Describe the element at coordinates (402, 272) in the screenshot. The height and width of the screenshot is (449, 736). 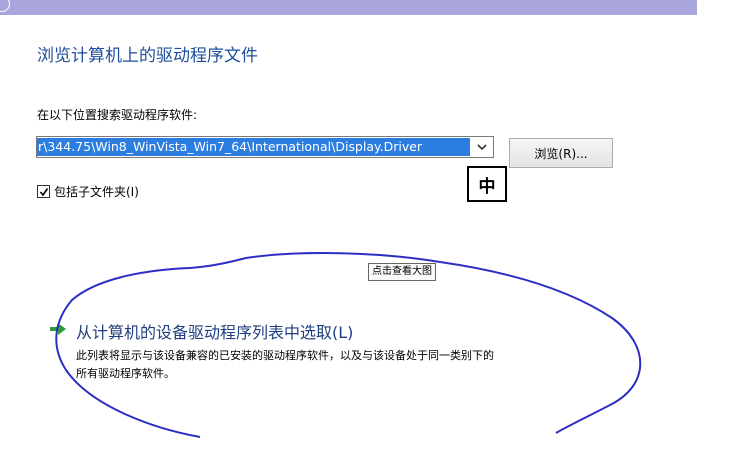
I see `enlarge-image-tip: 点击查看大图` at that location.